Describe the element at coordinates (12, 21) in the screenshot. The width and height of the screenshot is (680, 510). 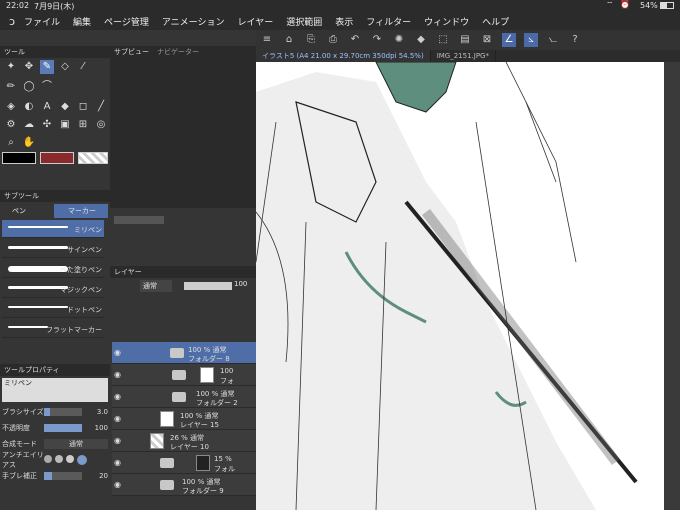
I see `clip-studio-logo-icon: ↄ` at that location.